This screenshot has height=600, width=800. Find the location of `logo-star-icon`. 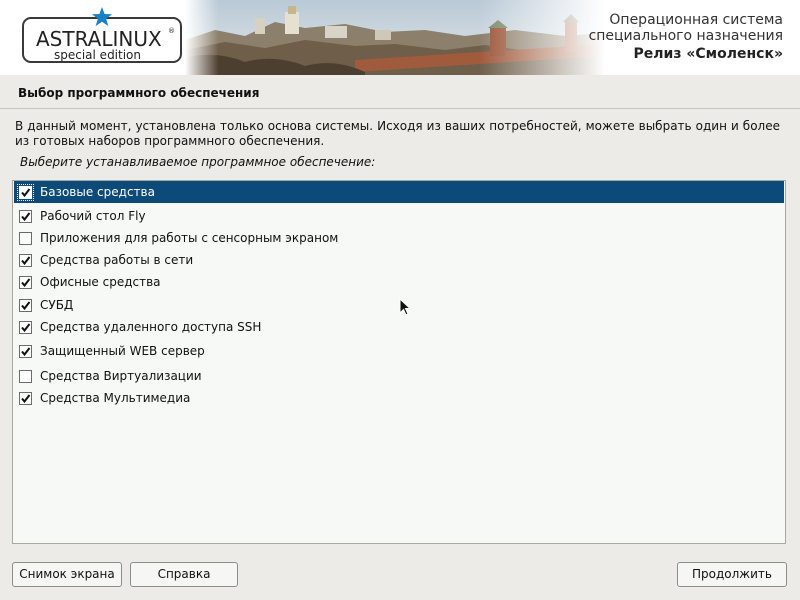

logo-star-icon is located at coordinates (102, 16).